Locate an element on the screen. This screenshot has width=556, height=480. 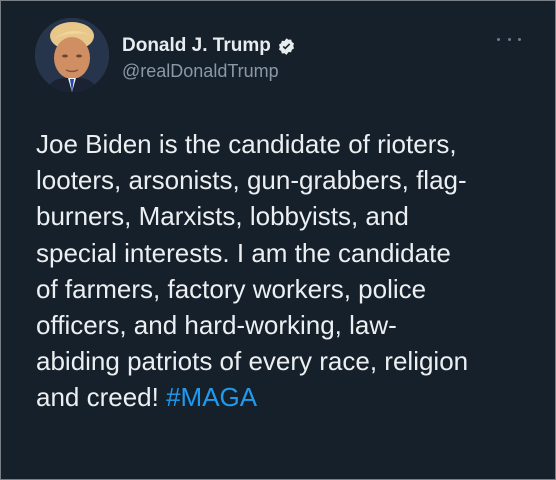
tweet-text-line: burners, Marxists, lobbyists, and is located at coordinates (222, 216).